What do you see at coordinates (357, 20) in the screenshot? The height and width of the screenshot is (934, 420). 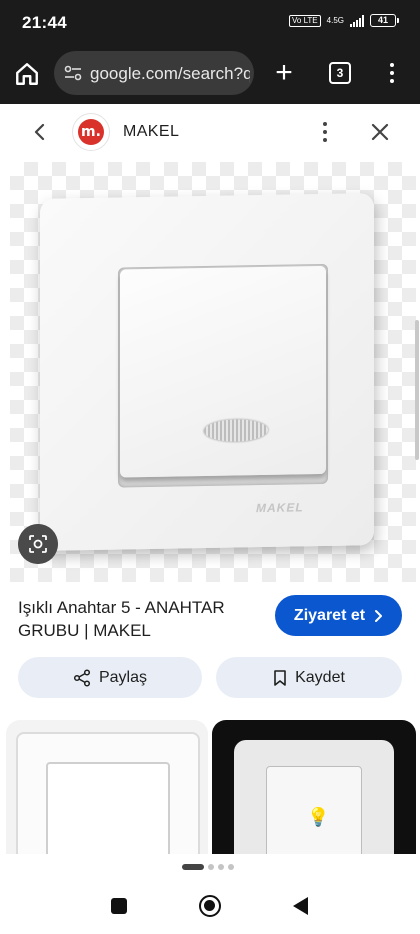 I see `signal-icon` at bounding box center [357, 20].